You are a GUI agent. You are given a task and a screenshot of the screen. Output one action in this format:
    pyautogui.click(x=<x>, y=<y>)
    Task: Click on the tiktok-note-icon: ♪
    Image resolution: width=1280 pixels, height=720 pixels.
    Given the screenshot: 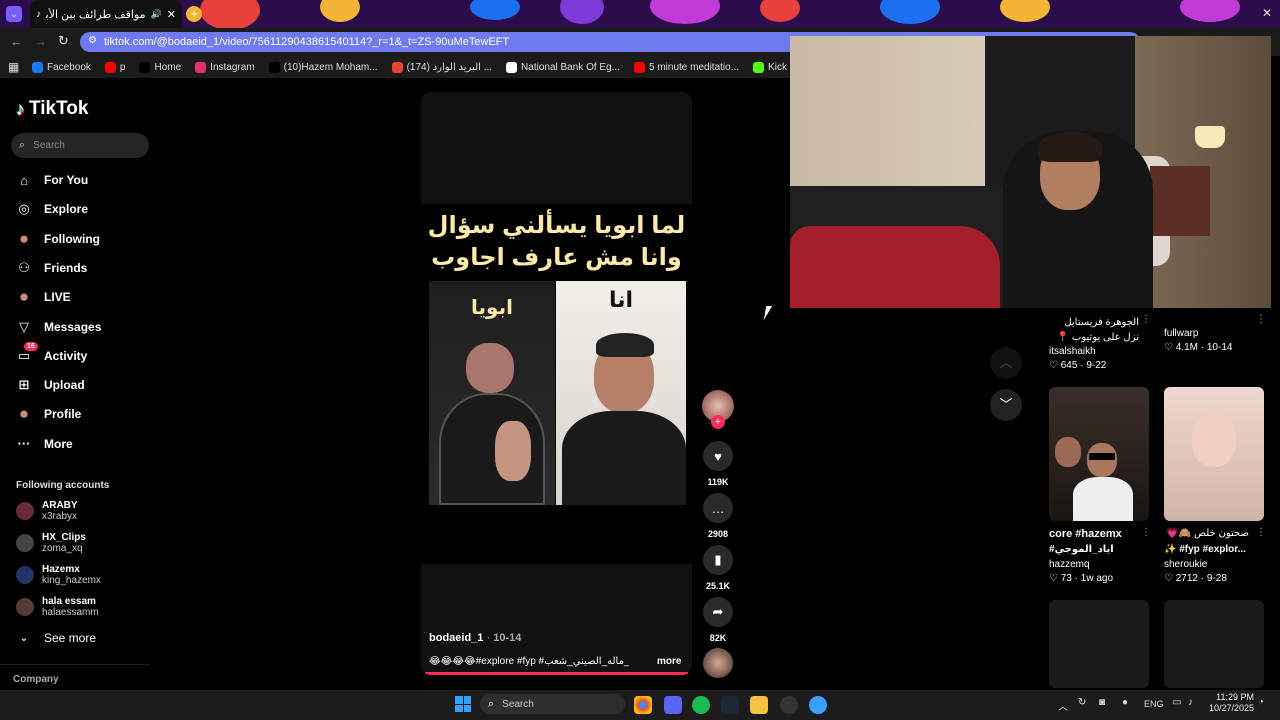 What is the action you would take?
    pyautogui.click(x=20, y=108)
    